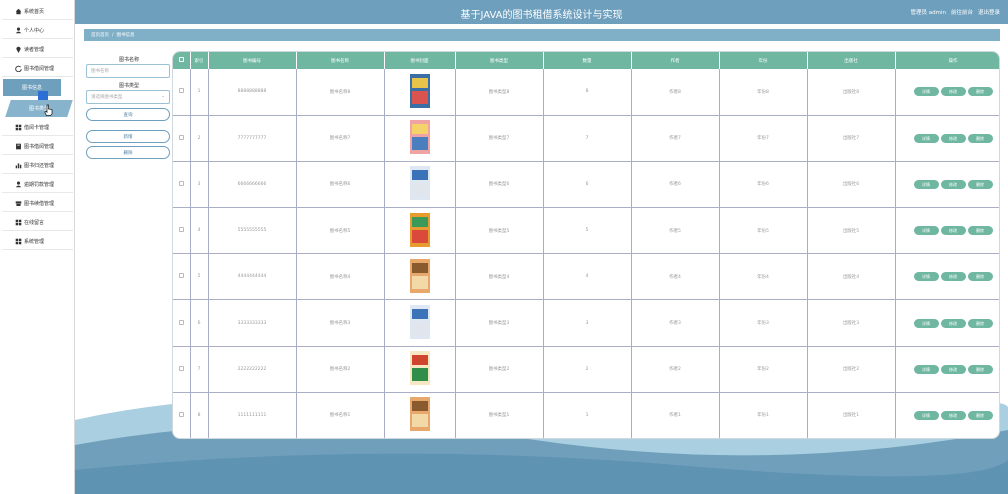  Describe the element at coordinates (199, 138) in the screenshot. I see `row-index: 2` at that location.